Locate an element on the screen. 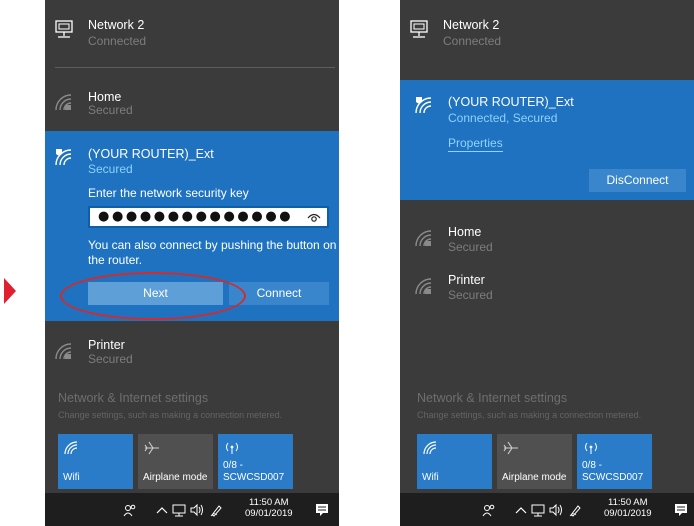 This screenshot has width=694, height=526. reveal-password-icon is located at coordinates (314, 217).